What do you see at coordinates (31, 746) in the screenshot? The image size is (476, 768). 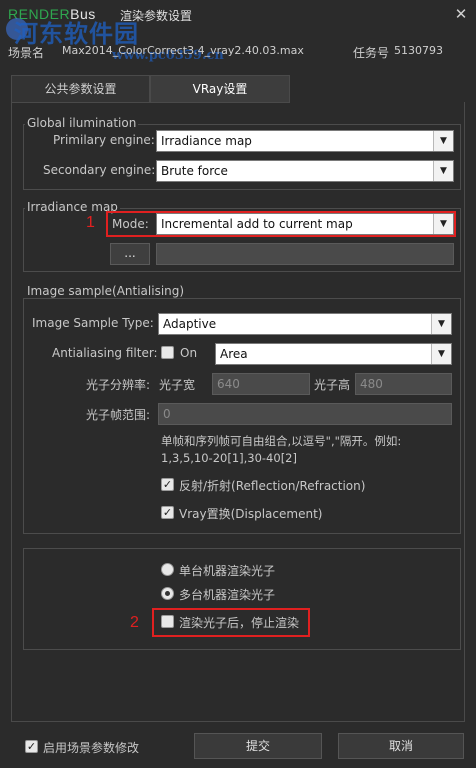 I see `enable-scene-params-checkbox: ✓` at bounding box center [31, 746].